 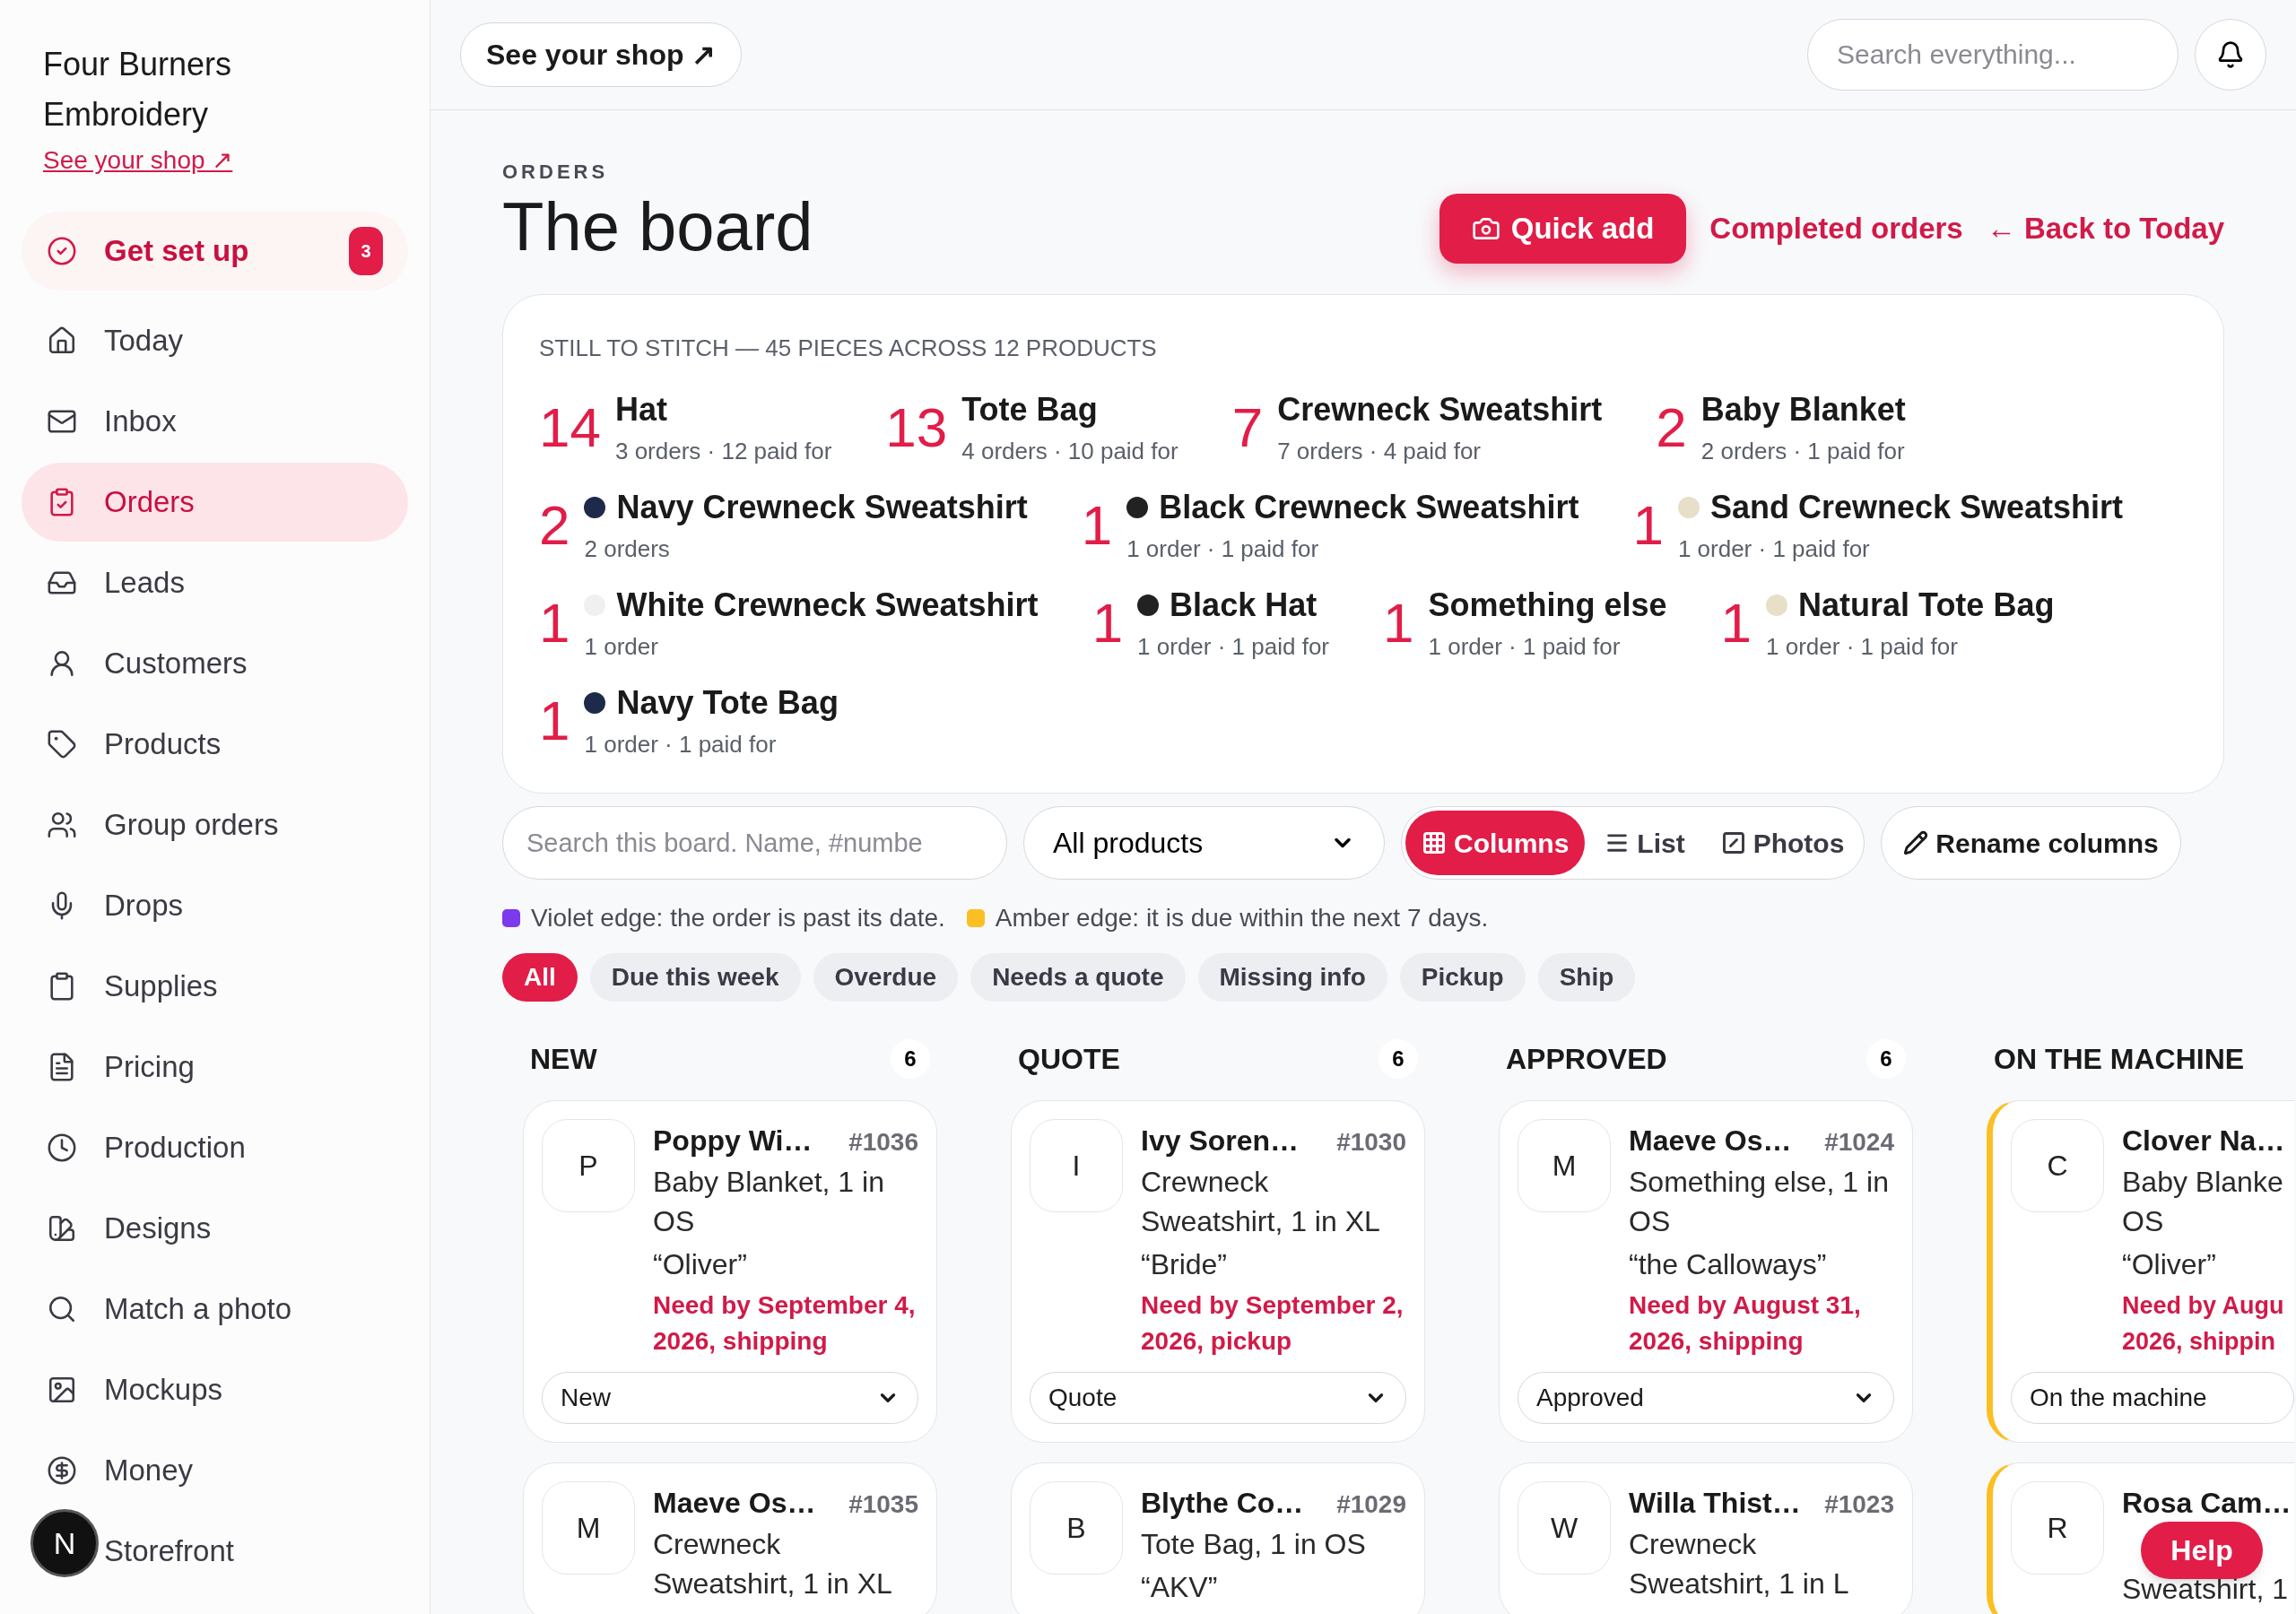 What do you see at coordinates (1728, 1264) in the screenshot?
I see `note-text: “the Calloways”` at bounding box center [1728, 1264].